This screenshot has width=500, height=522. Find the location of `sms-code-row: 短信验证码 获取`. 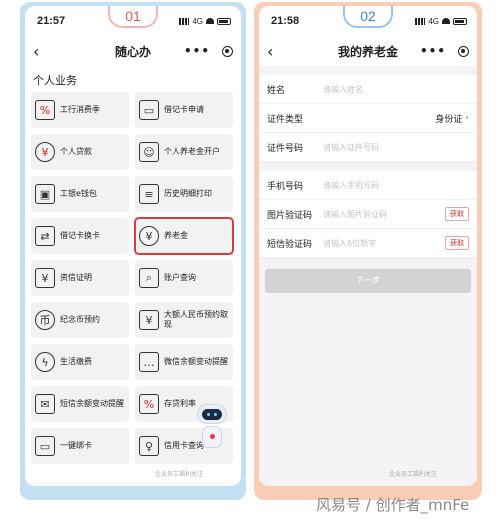

sms-code-row: 短信验证码 获取 is located at coordinates (368, 243).